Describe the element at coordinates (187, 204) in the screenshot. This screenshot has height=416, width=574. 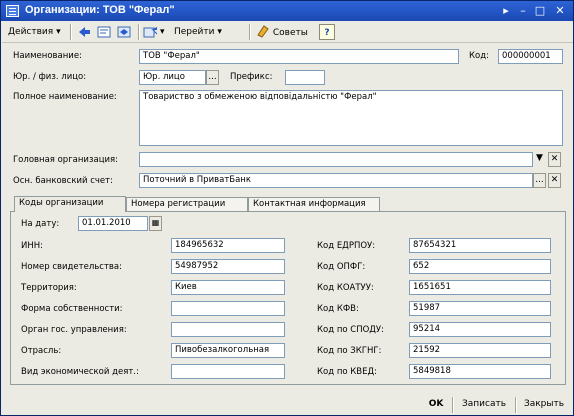
I see `tab-registration-numbers: Номера регистрации` at that location.